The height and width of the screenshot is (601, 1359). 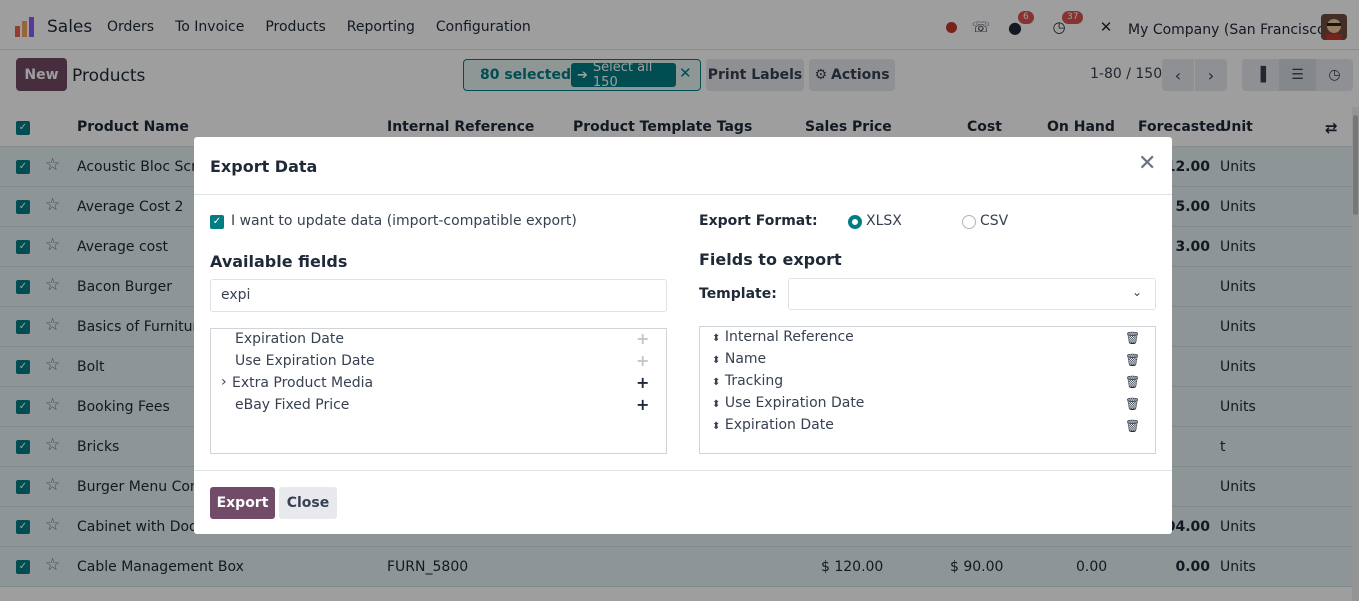 I want to click on available-field-ebay-fixed-price: eBay Fixed Price, so click(x=292, y=405).